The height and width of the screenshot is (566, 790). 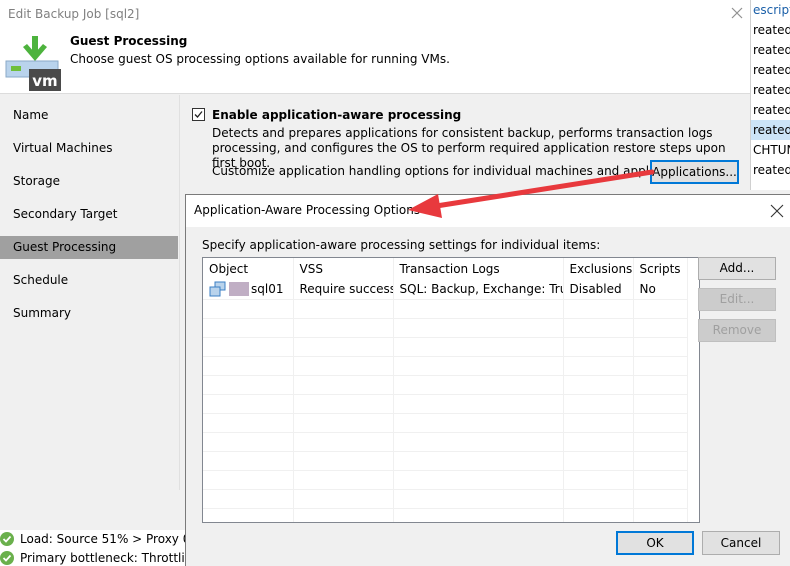 I want to click on status-row: Primary bottleneck: Throttling, so click(x=100, y=557).